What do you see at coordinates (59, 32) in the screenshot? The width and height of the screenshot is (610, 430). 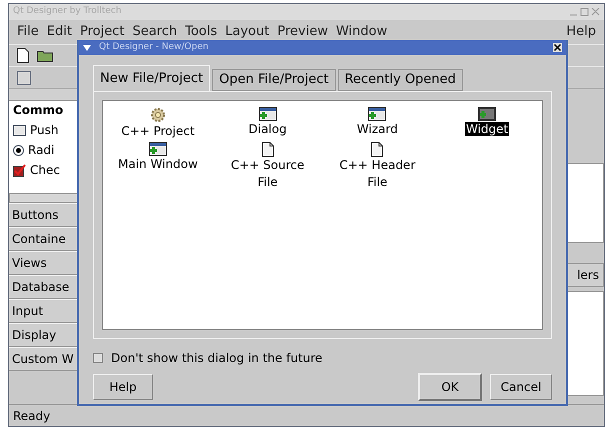 I see `menu-item: Edit` at bounding box center [59, 32].